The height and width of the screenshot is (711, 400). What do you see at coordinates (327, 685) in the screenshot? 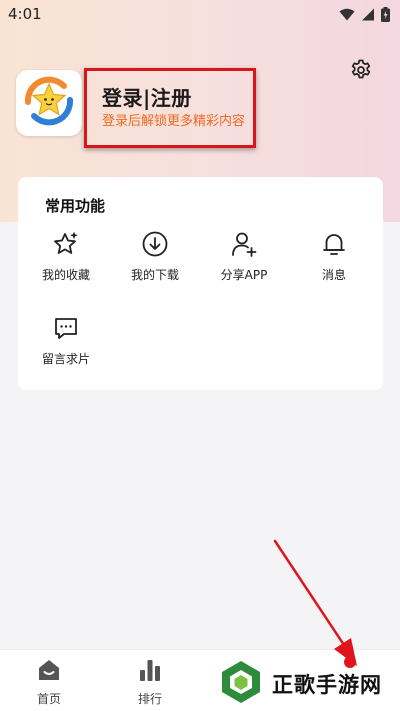
I see `watermark-text: 正歌手游网` at bounding box center [327, 685].